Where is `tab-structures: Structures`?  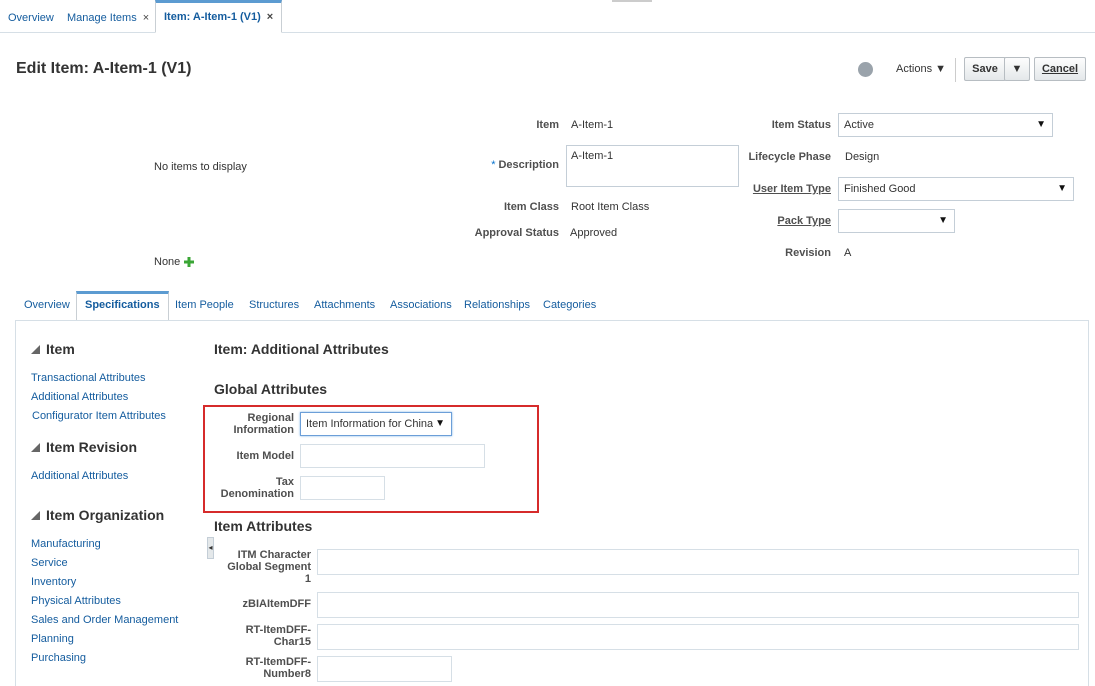
tab-structures: Structures is located at coordinates (274, 305).